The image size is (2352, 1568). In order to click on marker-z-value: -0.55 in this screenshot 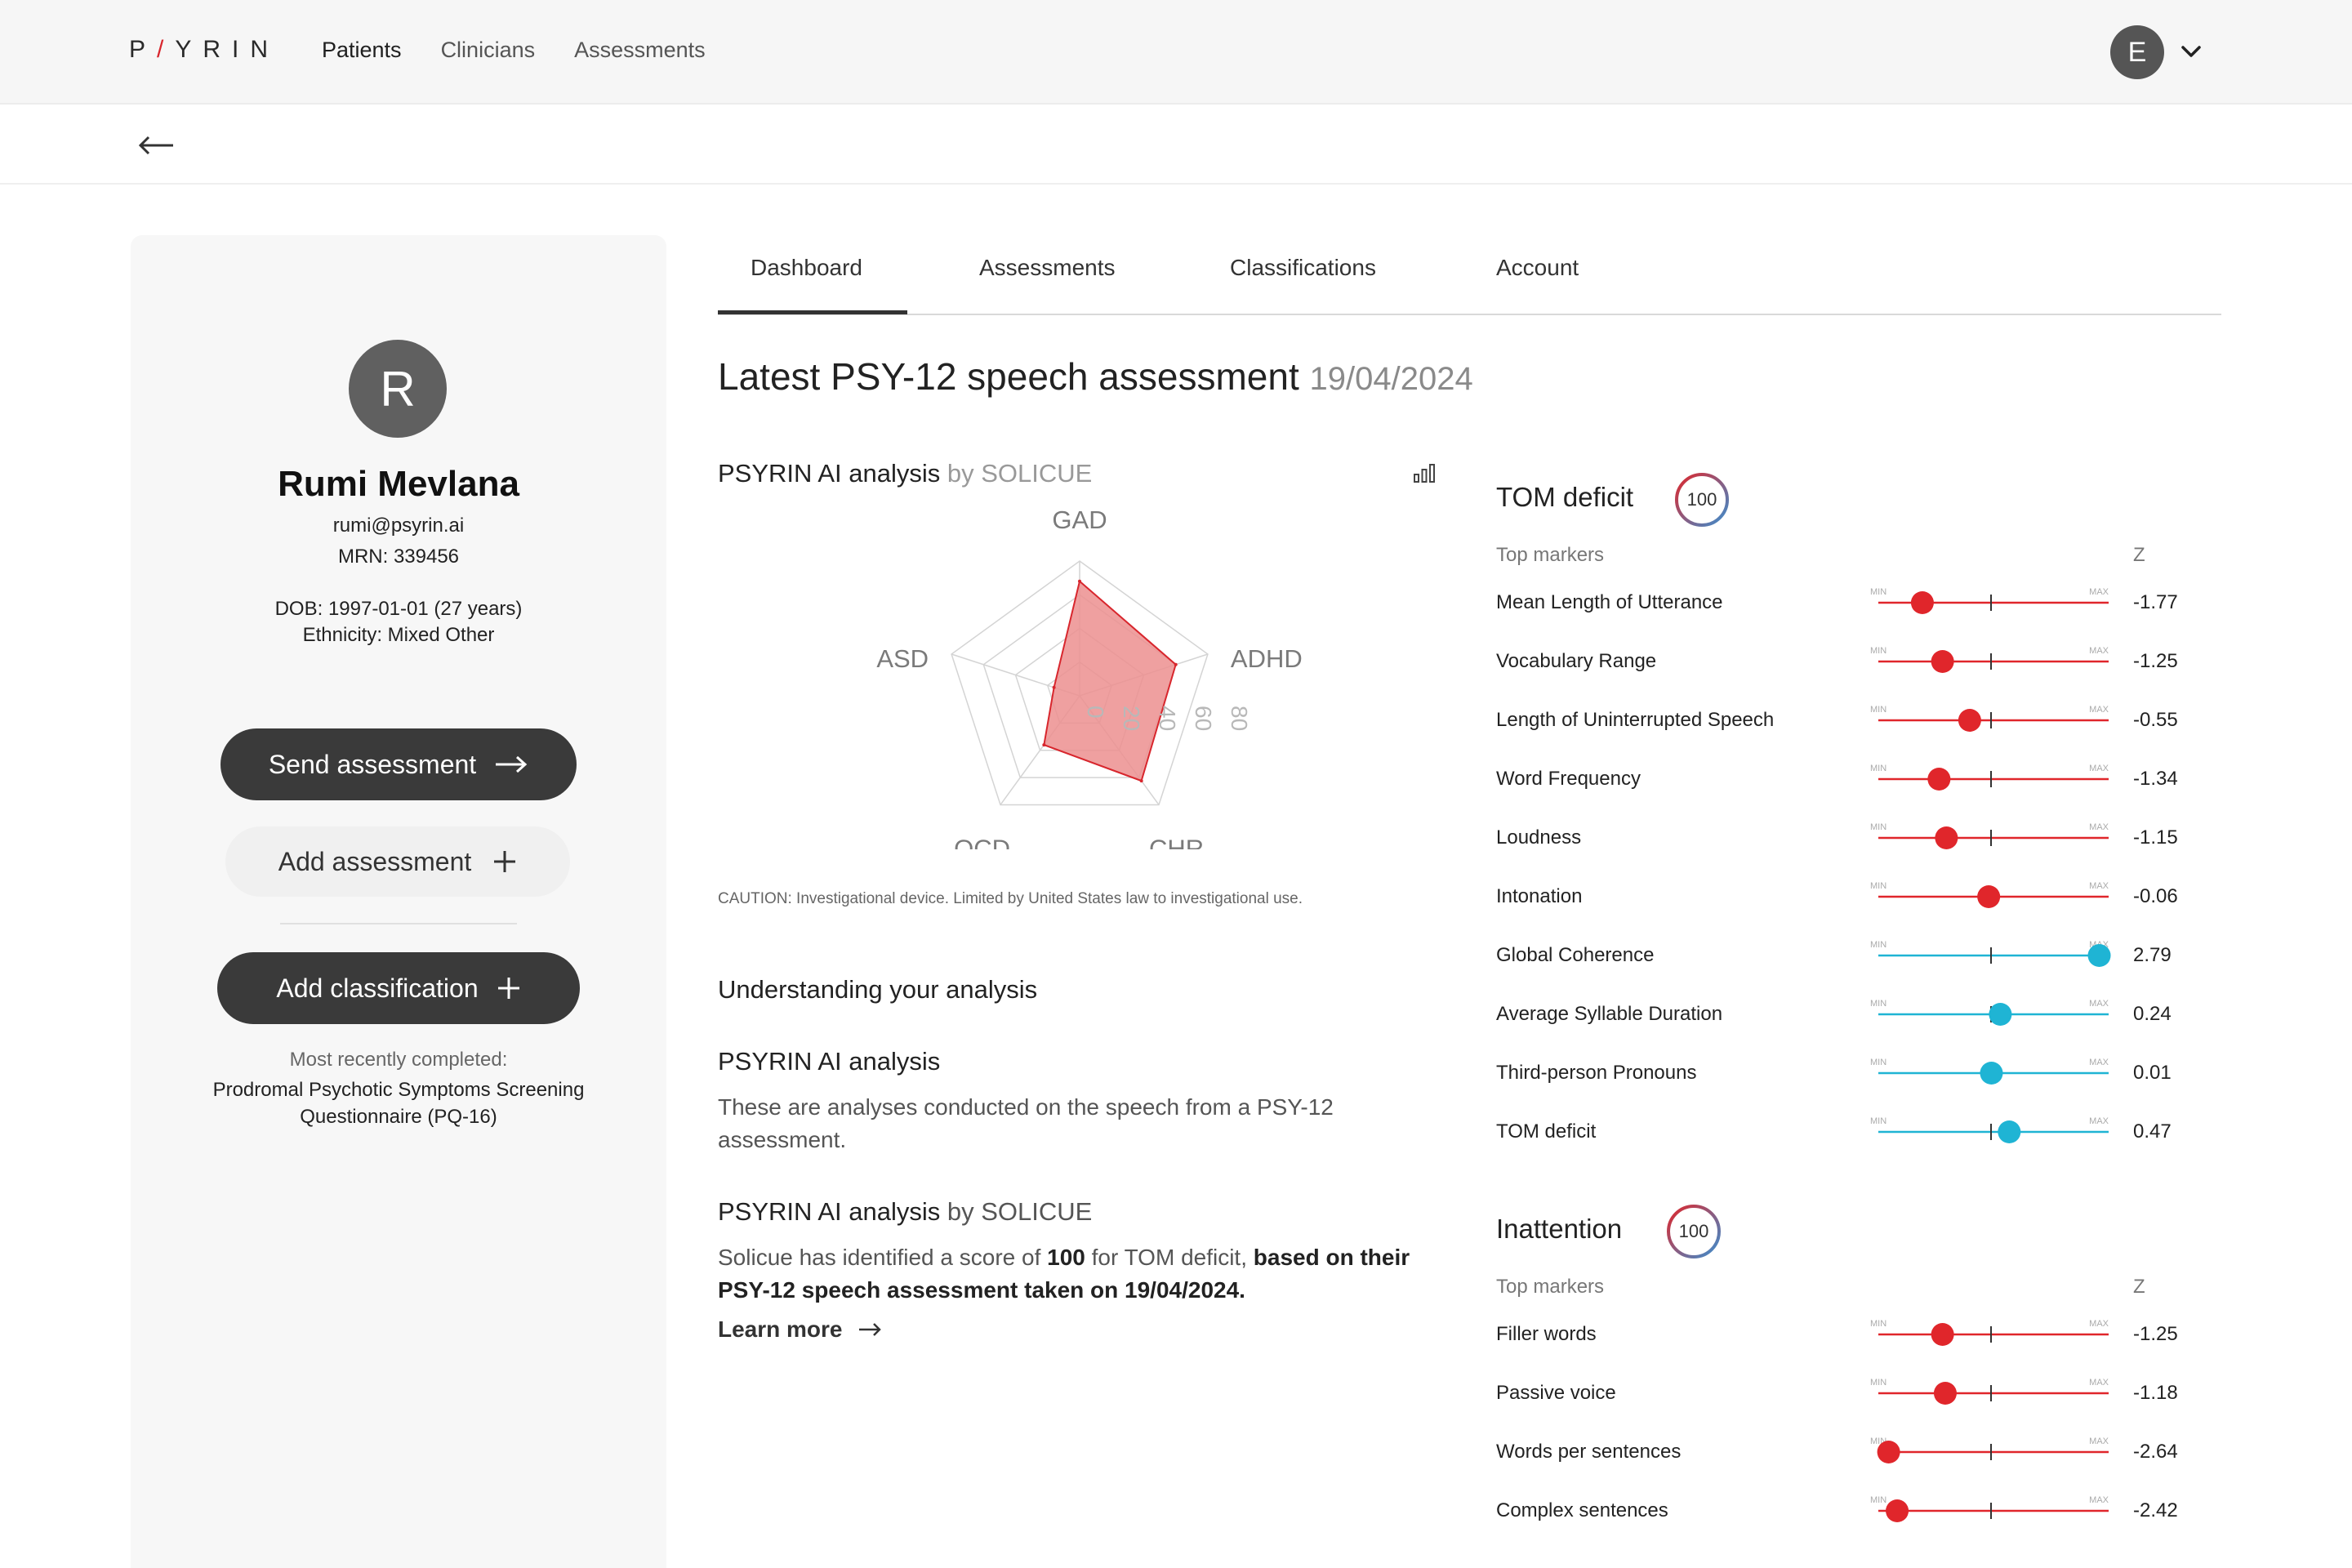, I will do `click(2155, 720)`.